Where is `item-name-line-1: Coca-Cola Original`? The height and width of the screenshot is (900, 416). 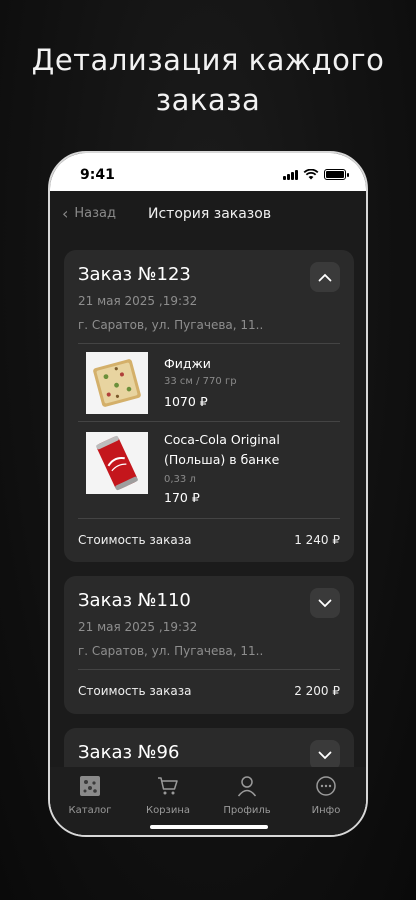 item-name-line-1: Coca-Cola Original is located at coordinates (222, 439).